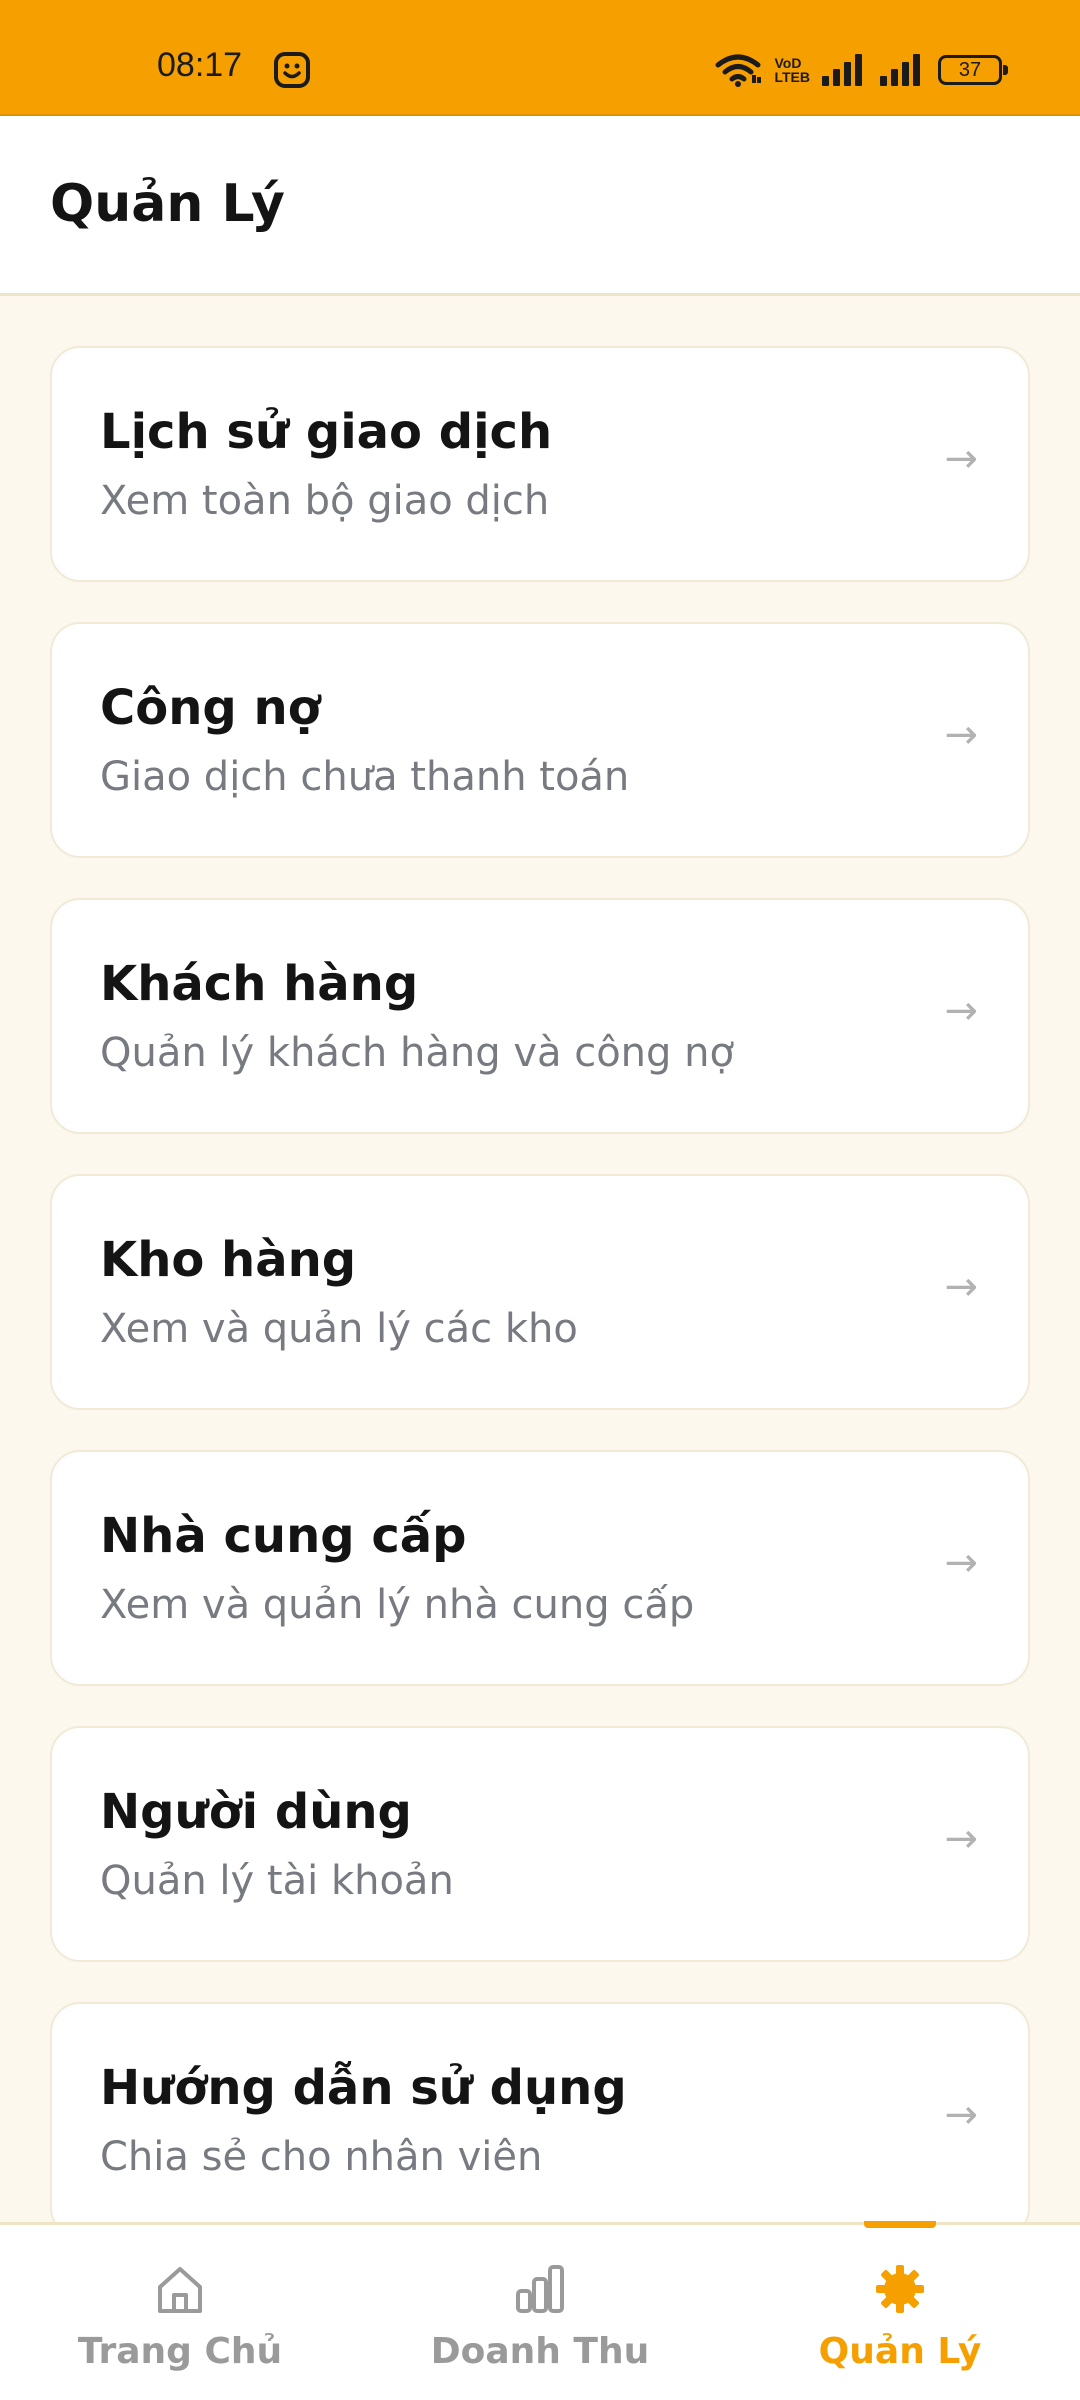 The width and height of the screenshot is (1080, 2400). I want to click on menu-item-subtitle: Xem toàn bộ giao dịch, so click(325, 501).